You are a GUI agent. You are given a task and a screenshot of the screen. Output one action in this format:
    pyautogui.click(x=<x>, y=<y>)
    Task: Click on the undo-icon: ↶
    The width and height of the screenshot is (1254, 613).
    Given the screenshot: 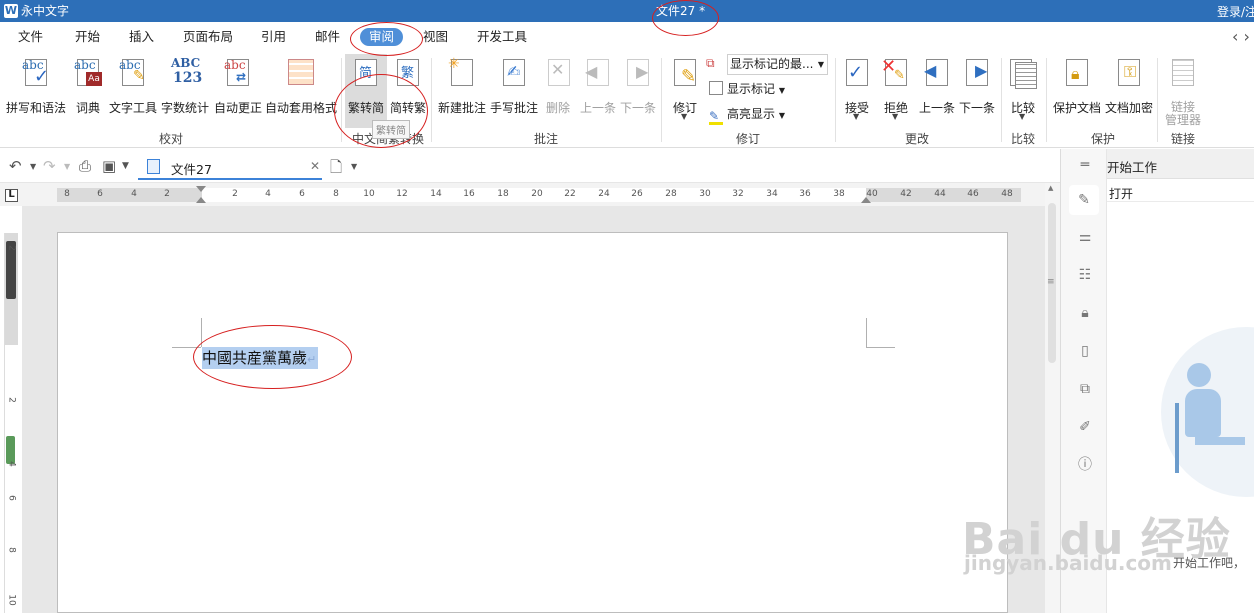 What is the action you would take?
    pyautogui.click(x=15, y=166)
    